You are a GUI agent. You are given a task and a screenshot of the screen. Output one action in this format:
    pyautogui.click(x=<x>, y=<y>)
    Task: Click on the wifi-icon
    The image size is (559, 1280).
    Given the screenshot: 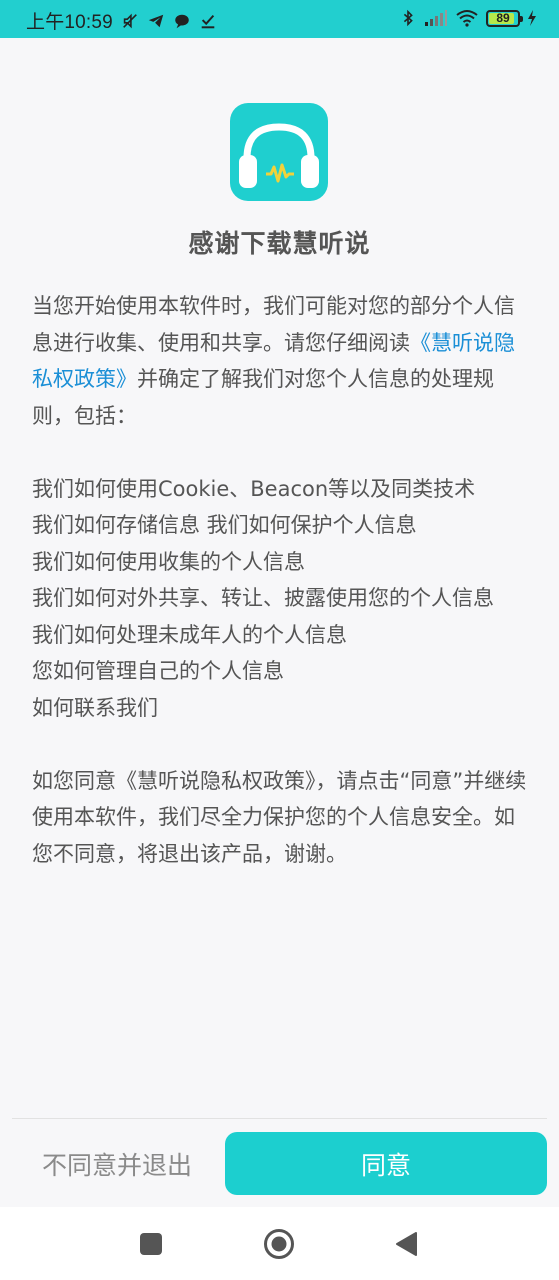 What is the action you would take?
    pyautogui.click(x=467, y=18)
    